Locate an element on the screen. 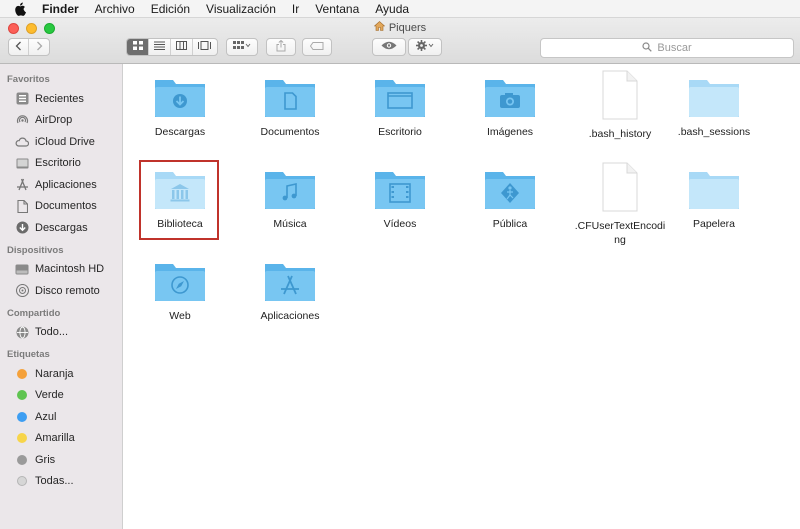 This screenshot has width=800, height=529. sidebar-item-label: Disco remoto is located at coordinates (67, 290).